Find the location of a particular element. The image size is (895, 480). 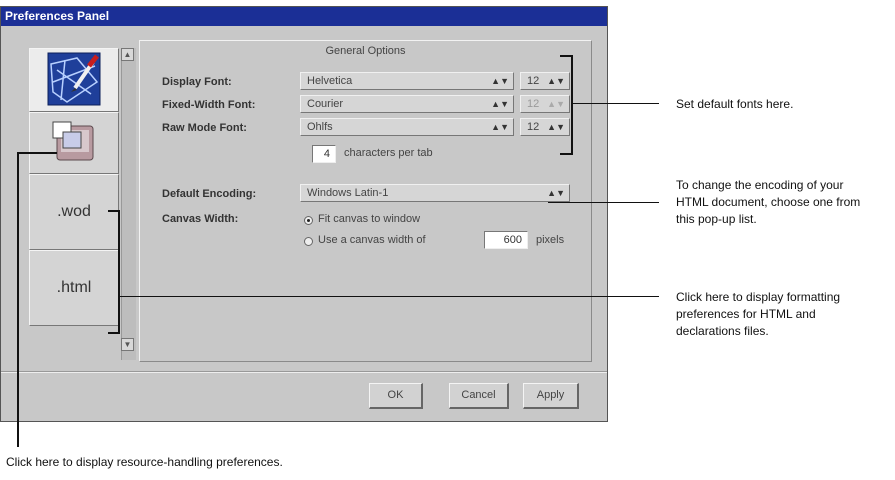

encoding-select: Windows Latin-1 ▲▼ is located at coordinates (435, 193).